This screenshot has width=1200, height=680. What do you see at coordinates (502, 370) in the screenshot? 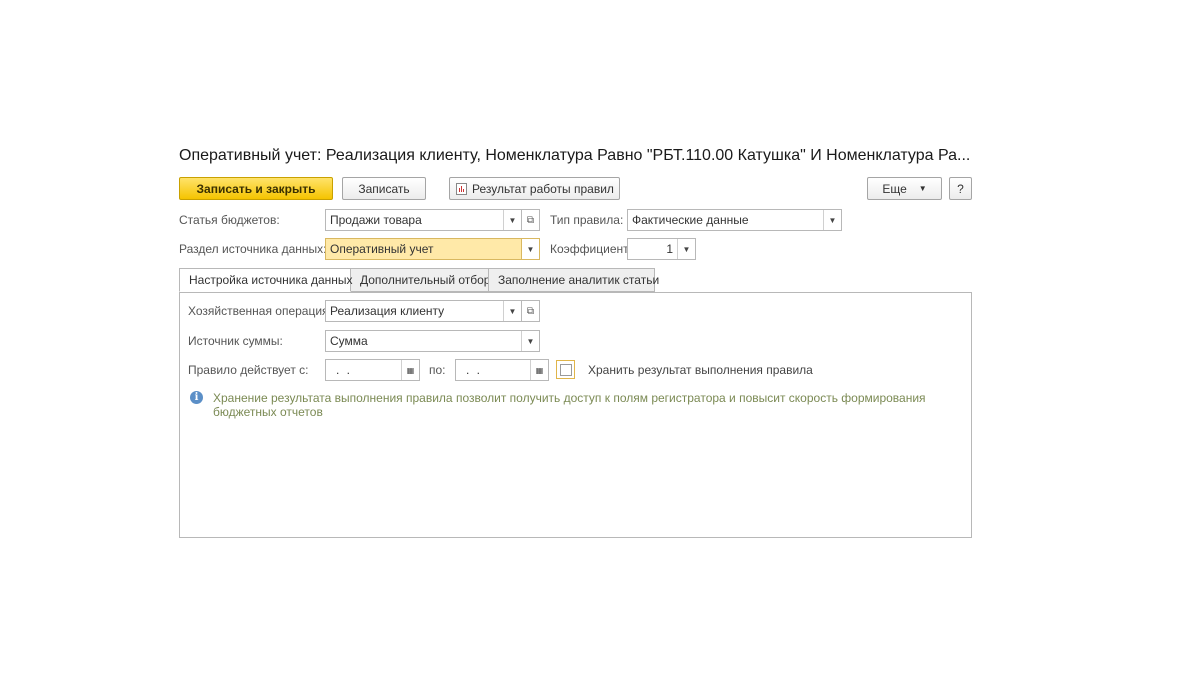
I see `rule-valid-to-field: . . ▦` at bounding box center [502, 370].